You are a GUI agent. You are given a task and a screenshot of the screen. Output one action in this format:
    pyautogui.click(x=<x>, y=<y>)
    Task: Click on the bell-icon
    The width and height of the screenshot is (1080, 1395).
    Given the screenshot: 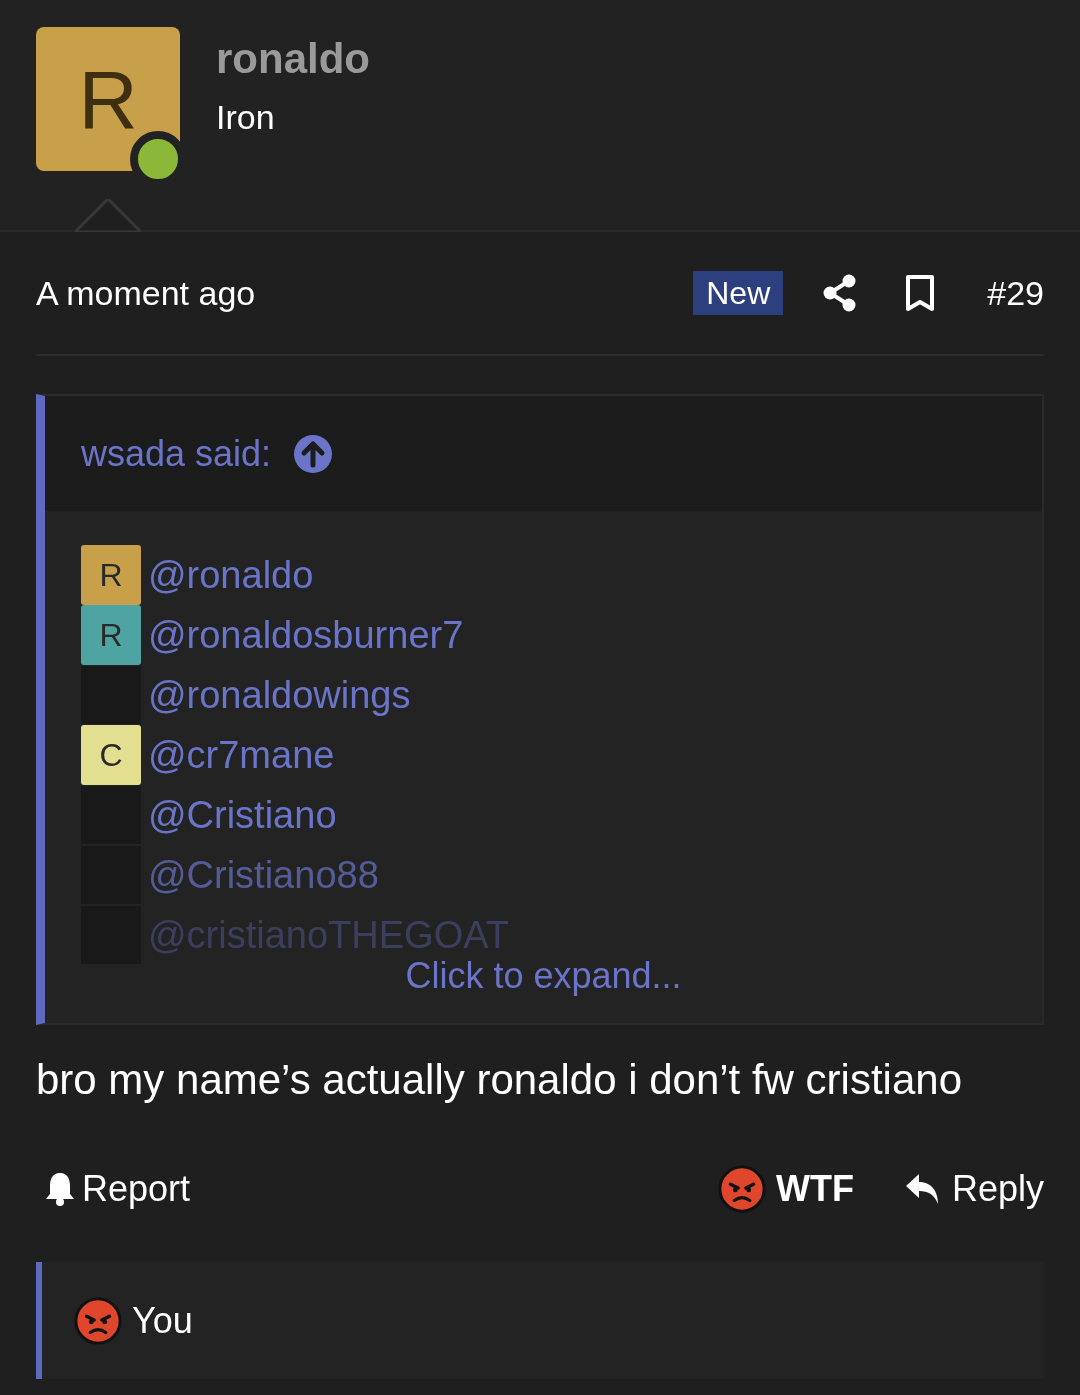 What is the action you would take?
    pyautogui.click(x=60, y=1189)
    